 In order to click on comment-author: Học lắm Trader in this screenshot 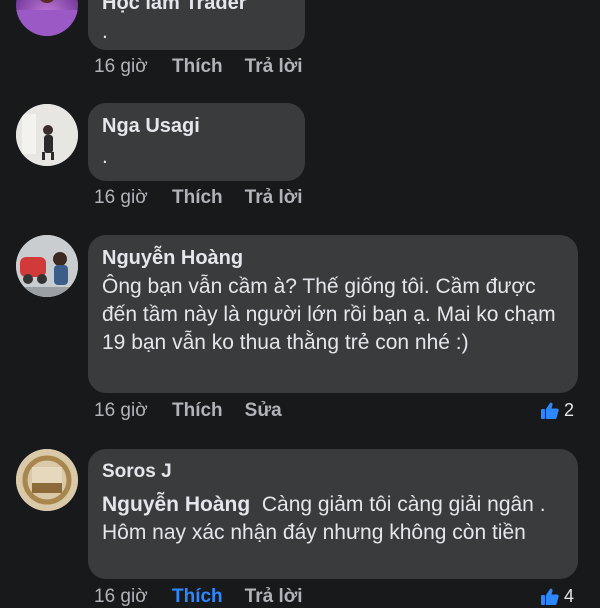, I will do `click(196, 8)`.